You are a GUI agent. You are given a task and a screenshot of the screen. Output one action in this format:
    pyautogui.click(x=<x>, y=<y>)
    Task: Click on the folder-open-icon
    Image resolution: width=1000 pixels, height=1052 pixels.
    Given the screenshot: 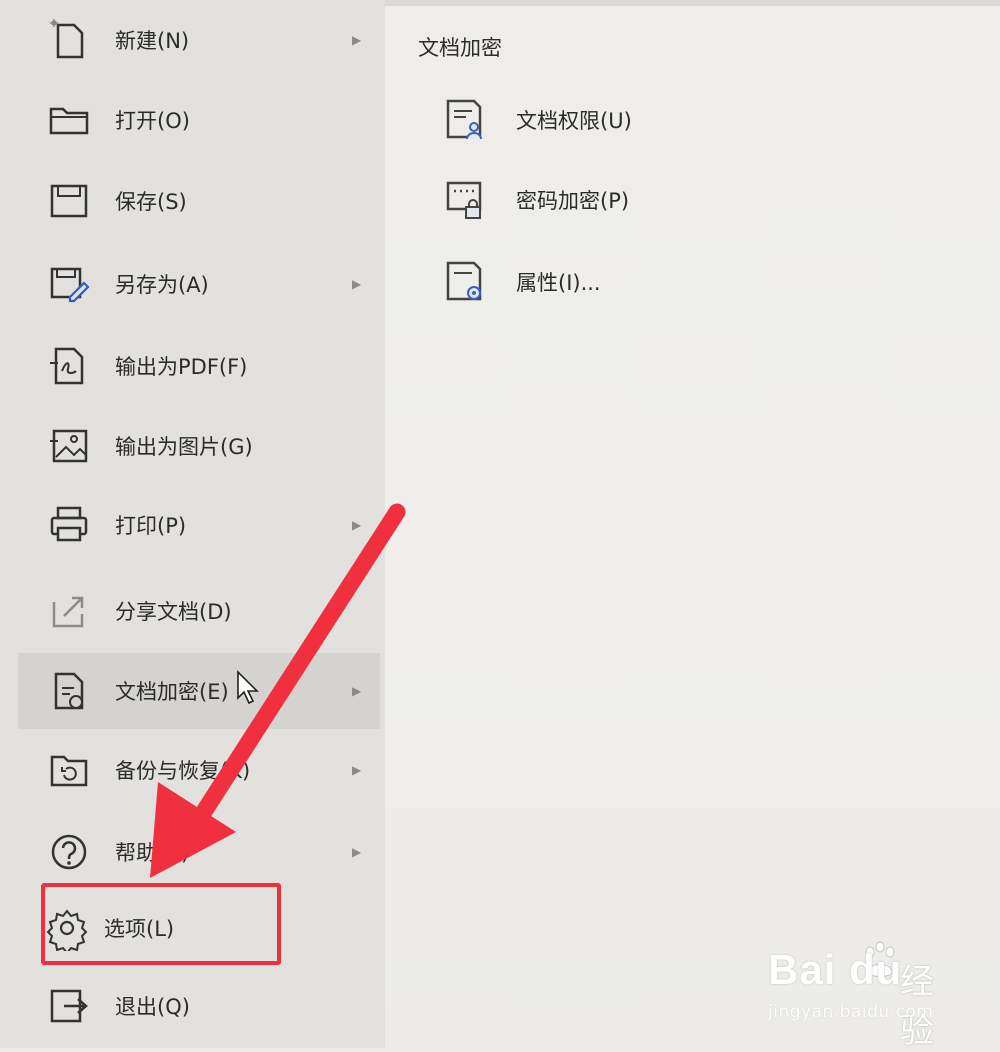 What is the action you would take?
    pyautogui.click(x=69, y=121)
    